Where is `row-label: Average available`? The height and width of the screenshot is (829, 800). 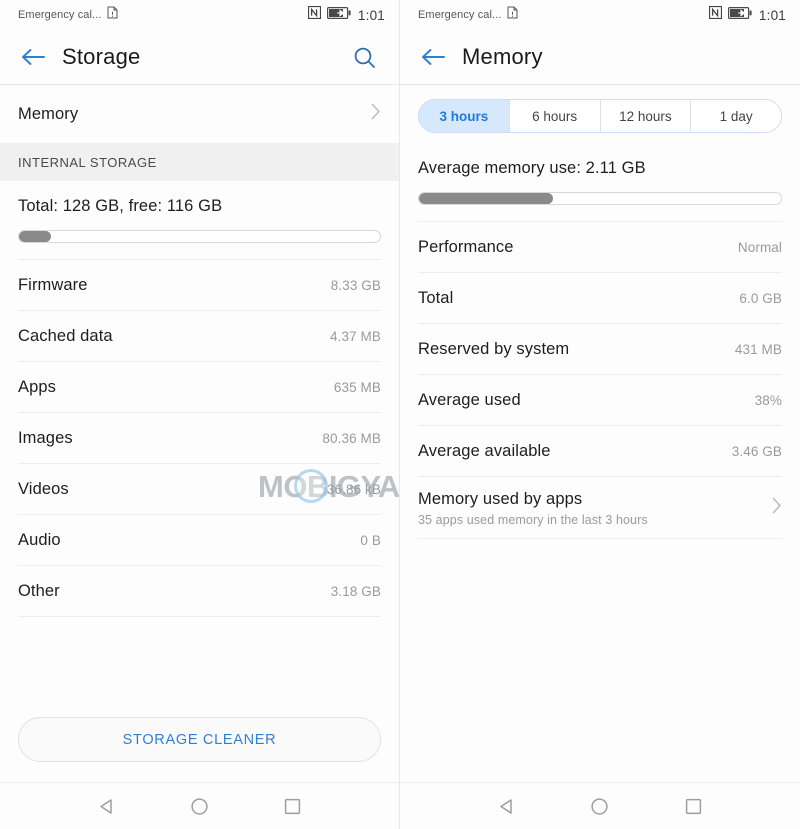 row-label: Average available is located at coordinates (484, 451).